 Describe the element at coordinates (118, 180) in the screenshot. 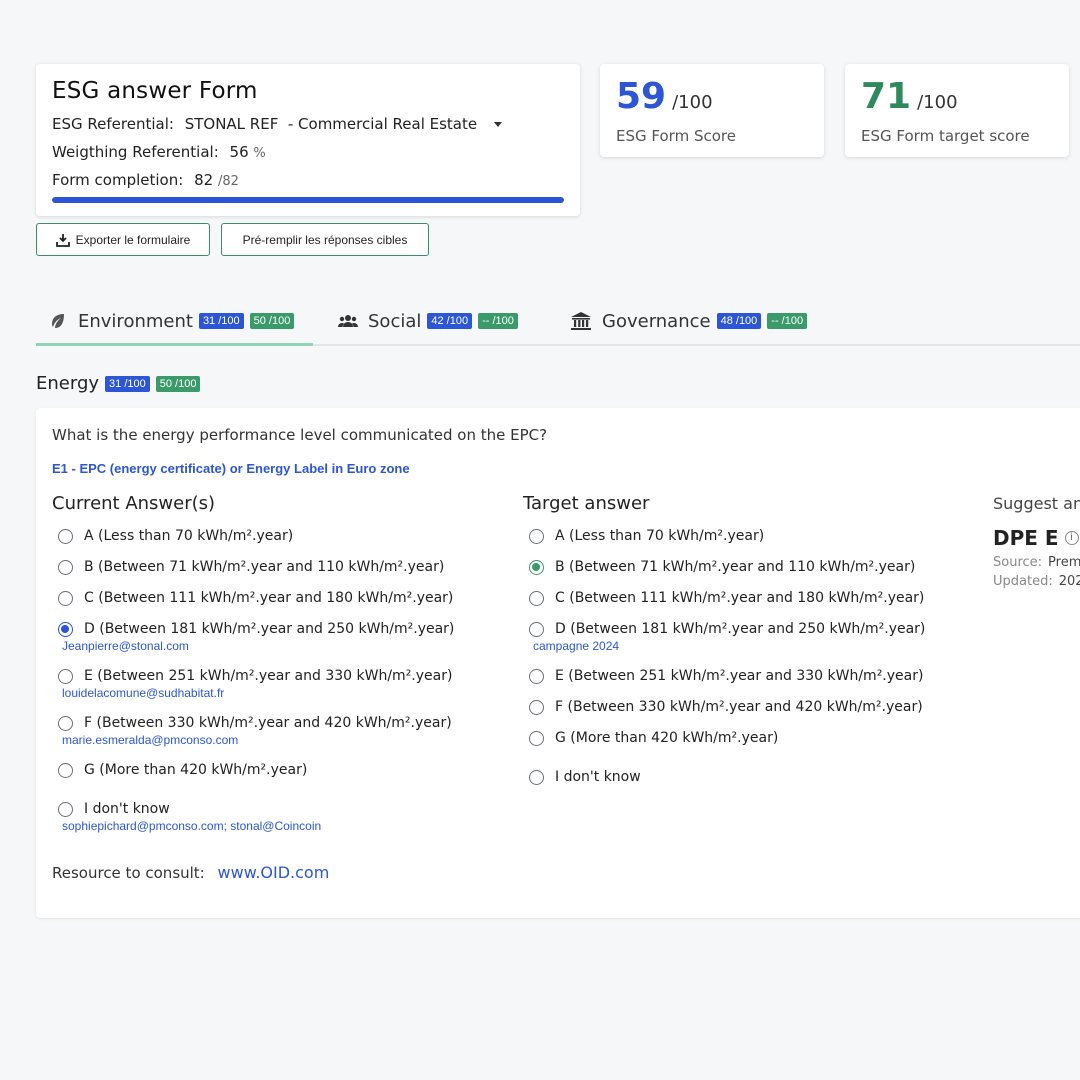

I see `completion-label: Form completion:` at that location.